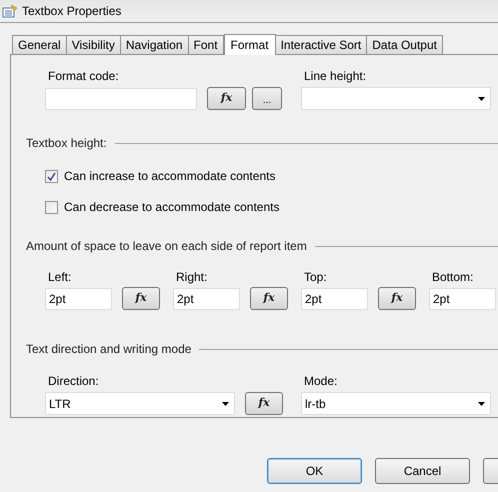  Describe the element at coordinates (404, 44) in the screenshot. I see `tab: Data Output` at that location.